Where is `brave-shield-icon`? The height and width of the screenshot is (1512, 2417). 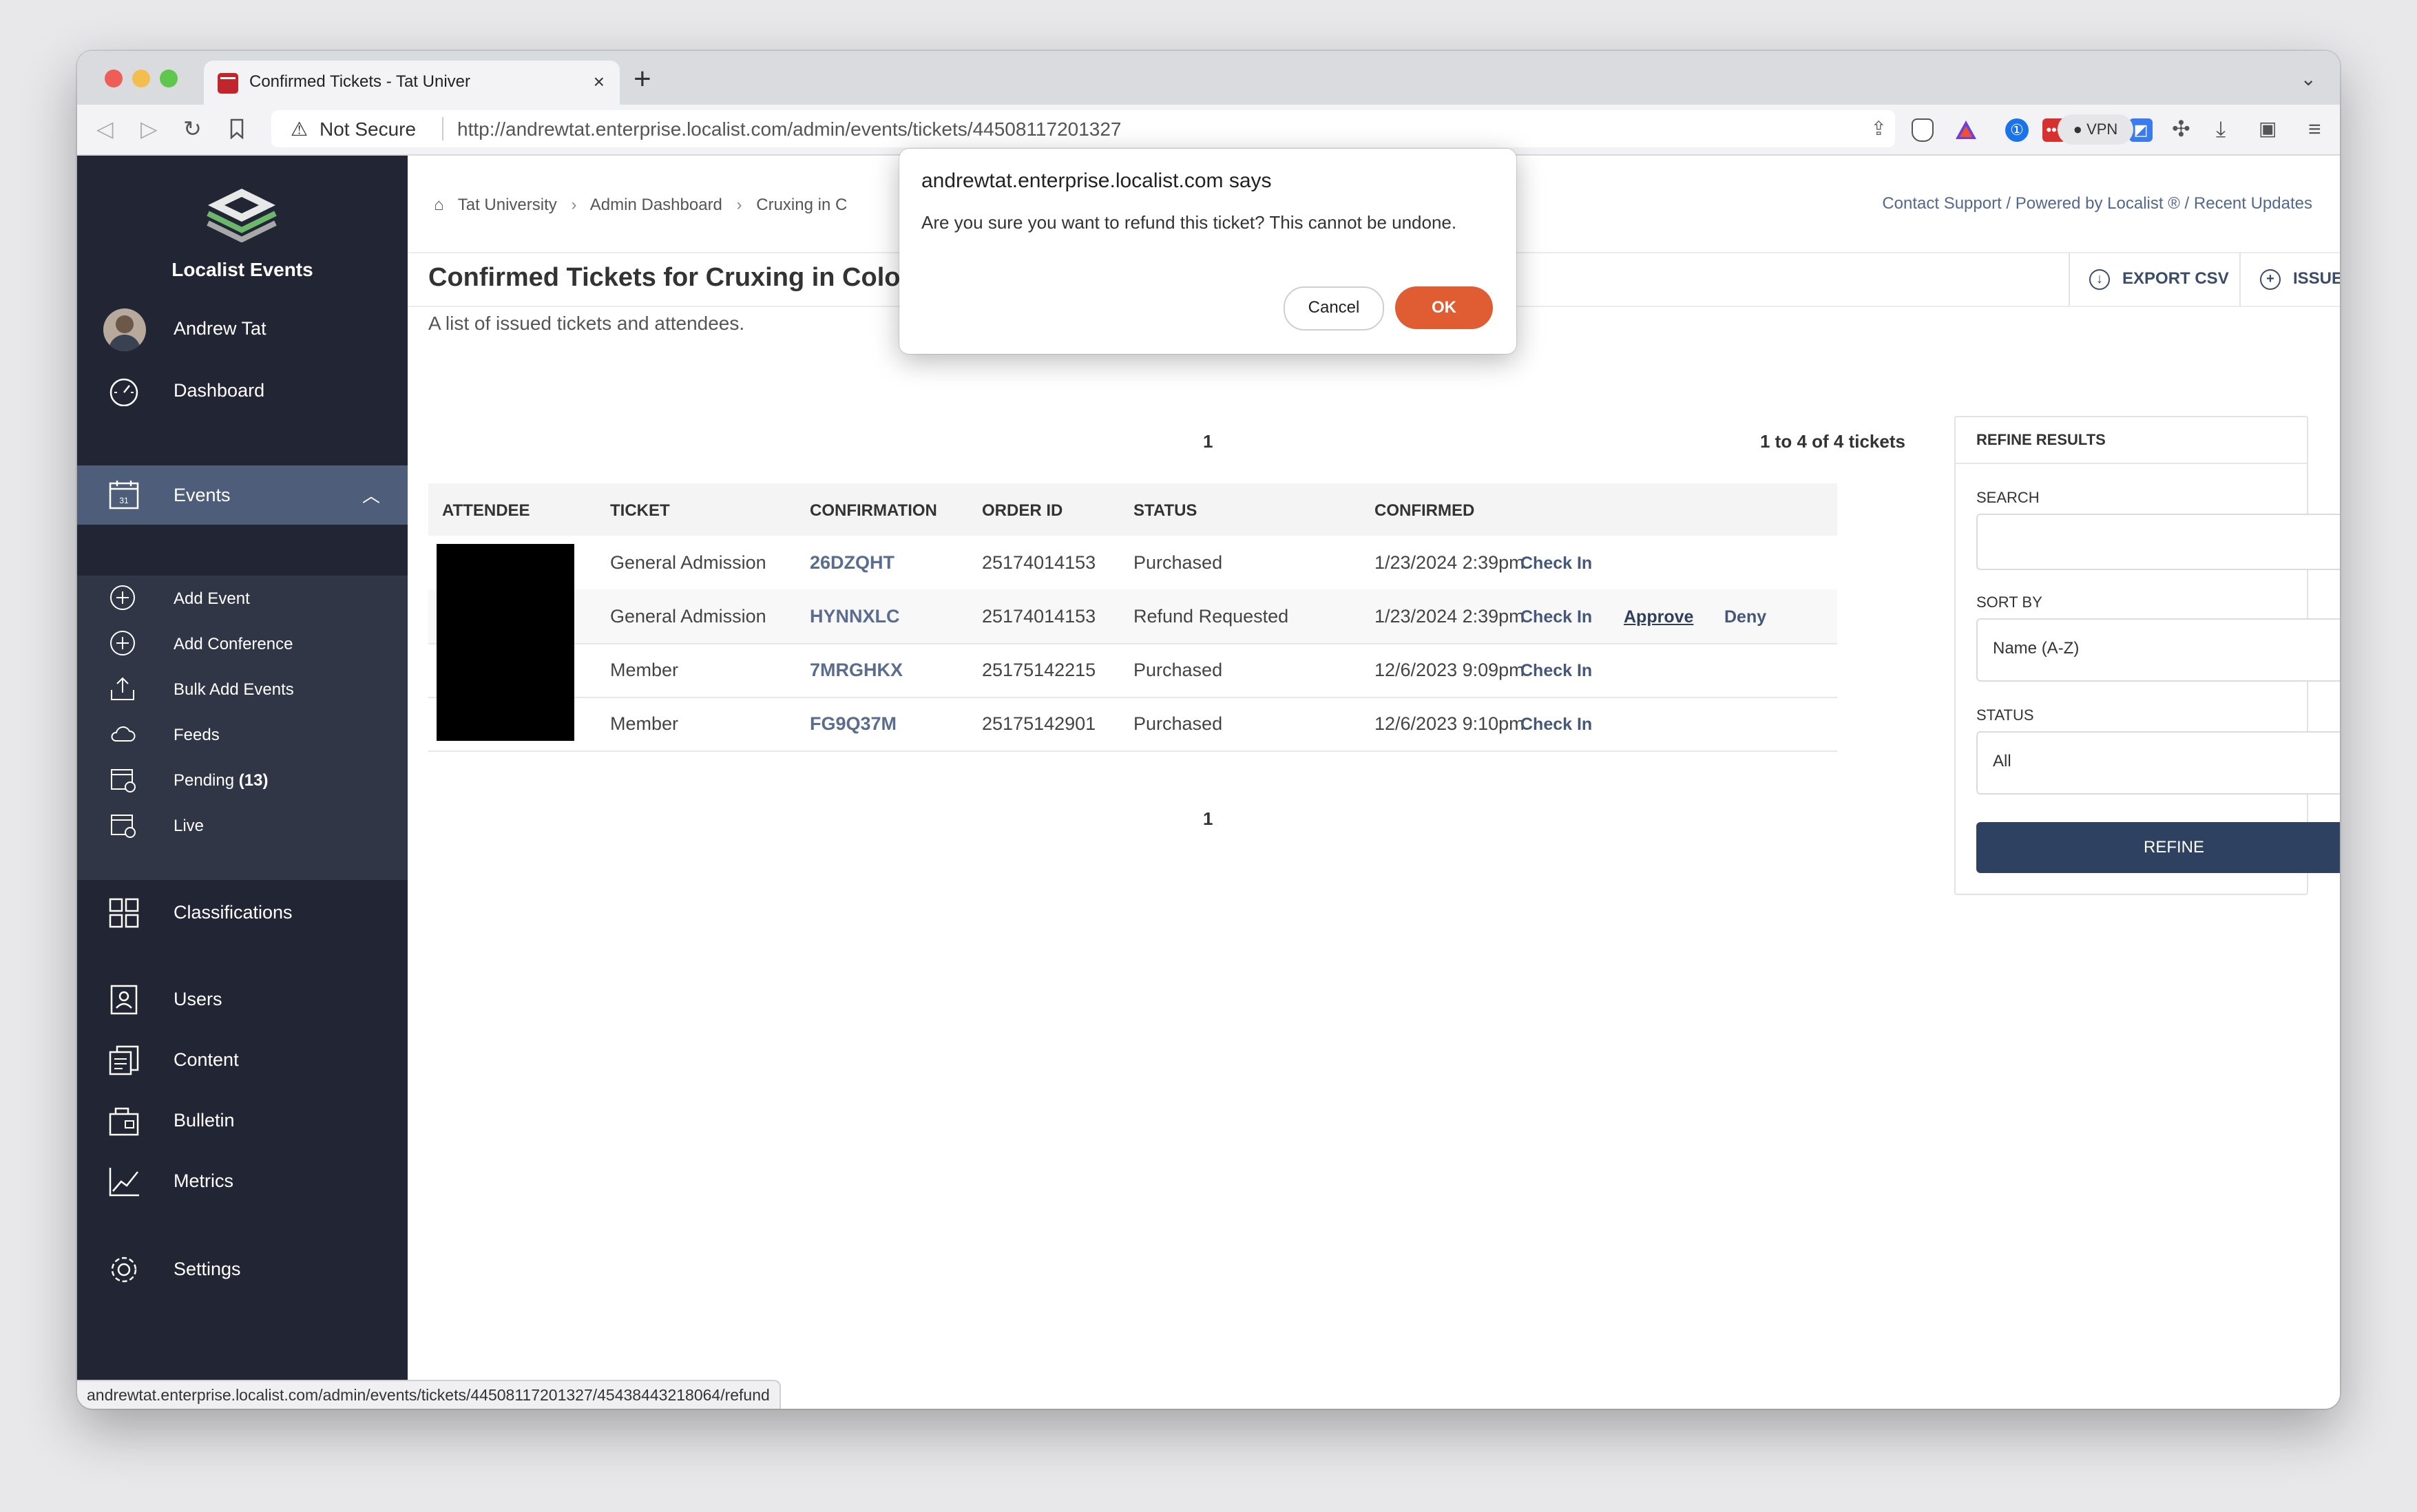
brave-shield-icon is located at coordinates (1923, 130).